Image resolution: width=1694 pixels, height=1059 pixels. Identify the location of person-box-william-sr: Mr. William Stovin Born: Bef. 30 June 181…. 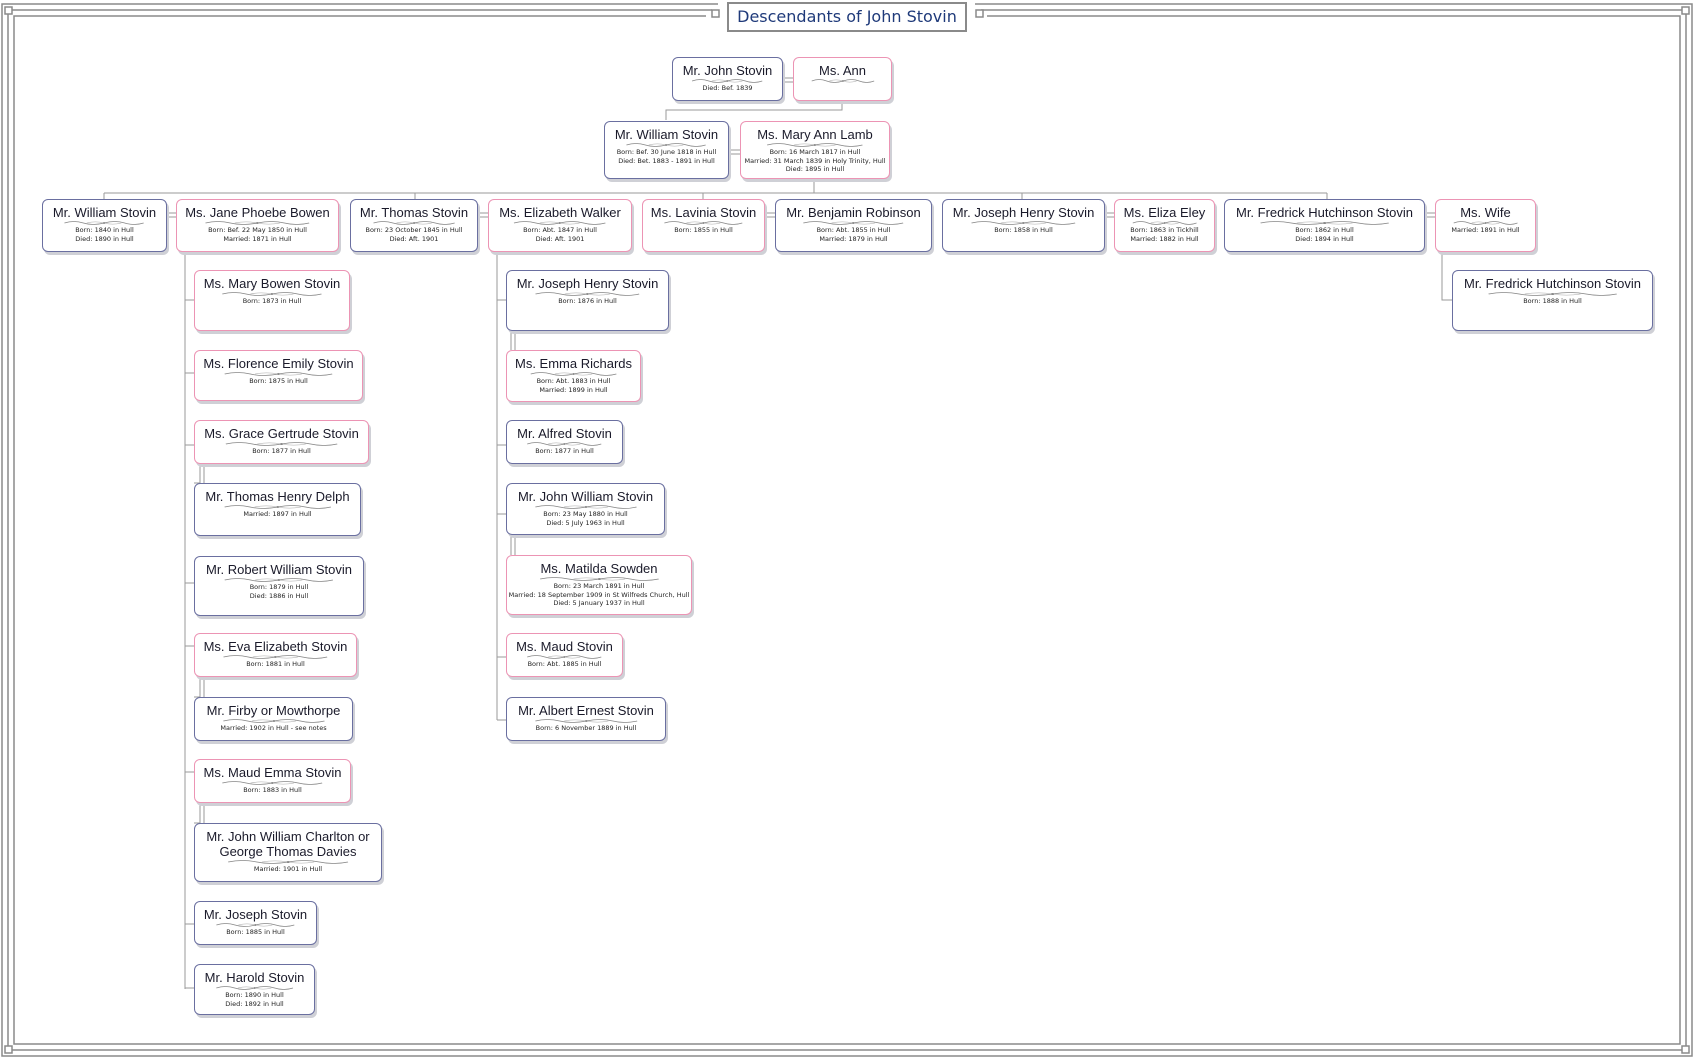
(666, 150).